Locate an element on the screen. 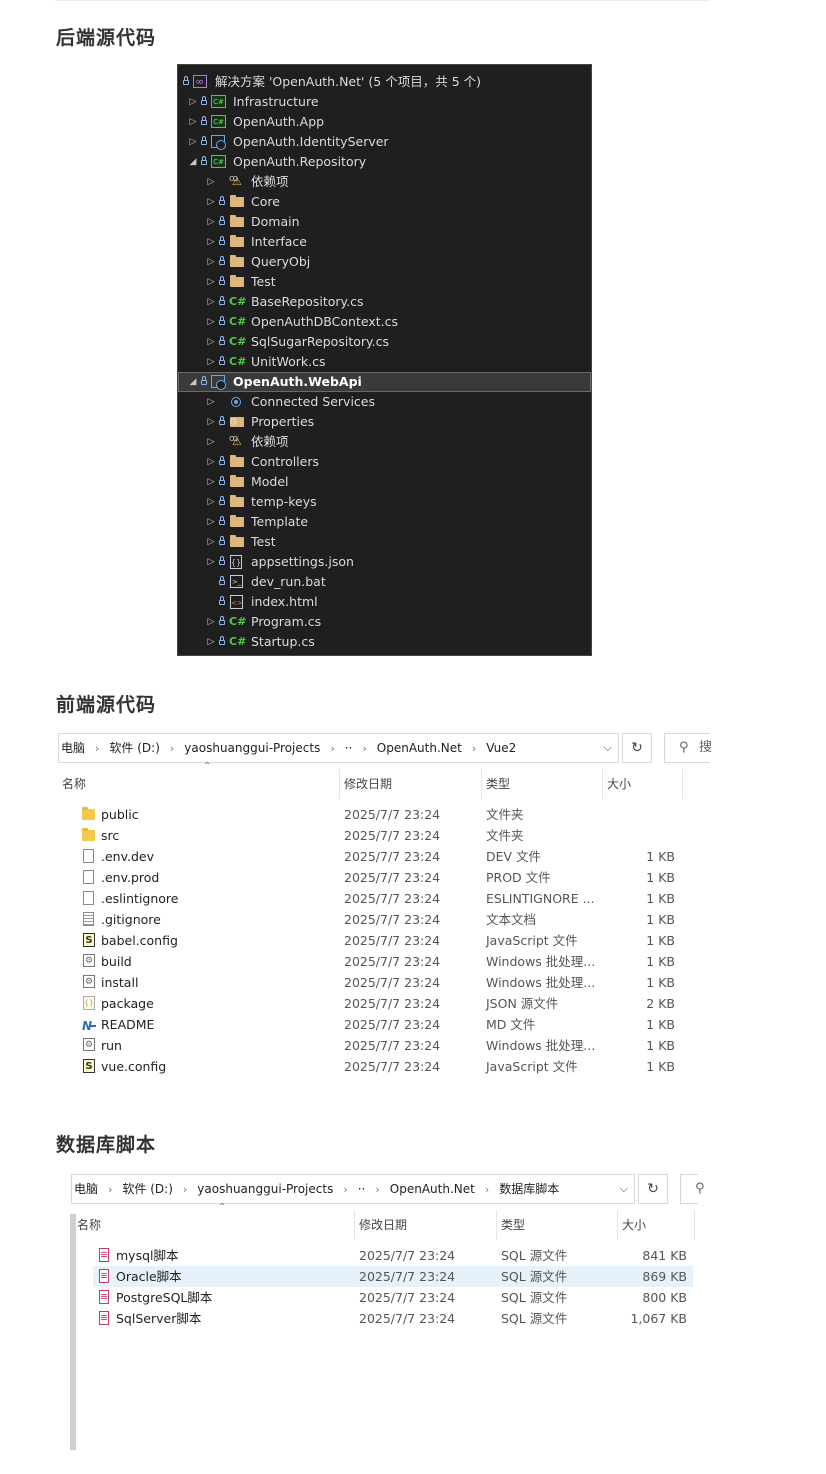  tree-item: ▷ Template is located at coordinates (384, 522).